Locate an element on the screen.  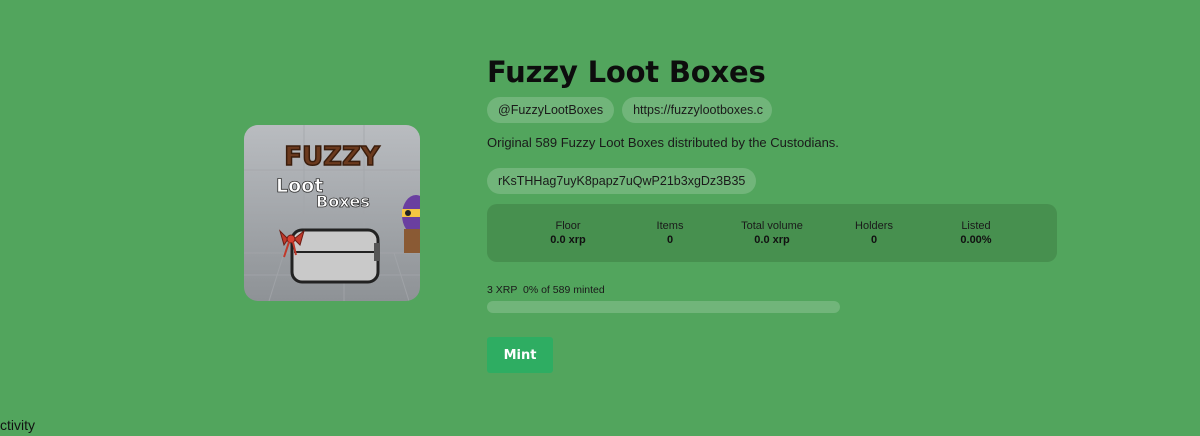
collection-artwork: FUZZY Loot Boxes is located at coordinates (332, 213).